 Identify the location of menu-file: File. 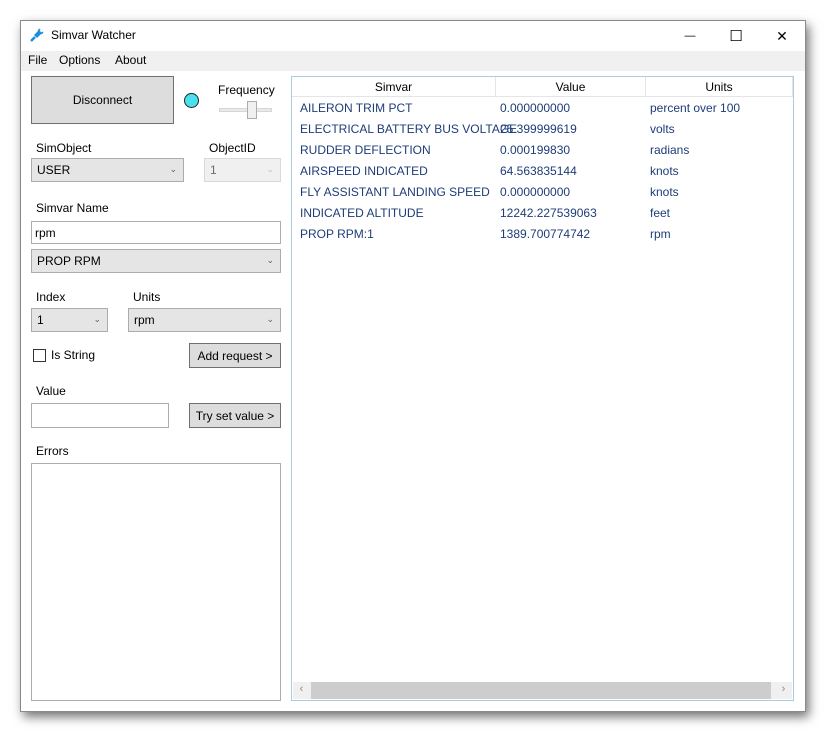
(37, 60).